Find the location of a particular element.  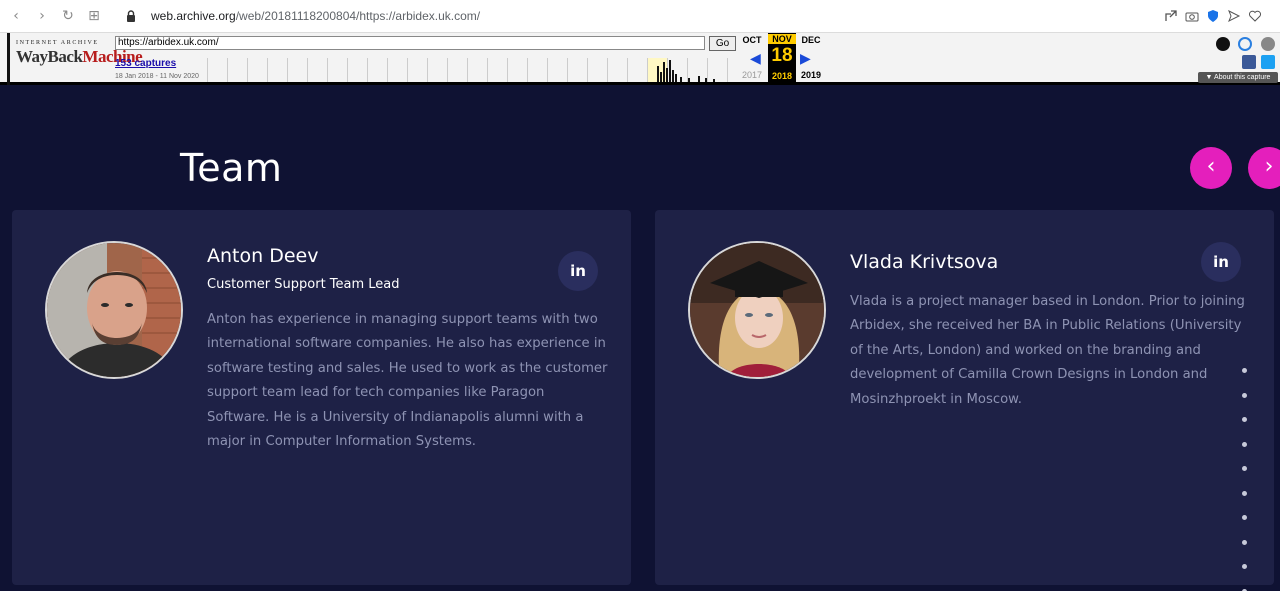

wayback-capture-range: 18 Jan 2018 - 11 Nov 2020 is located at coordinates (157, 76).